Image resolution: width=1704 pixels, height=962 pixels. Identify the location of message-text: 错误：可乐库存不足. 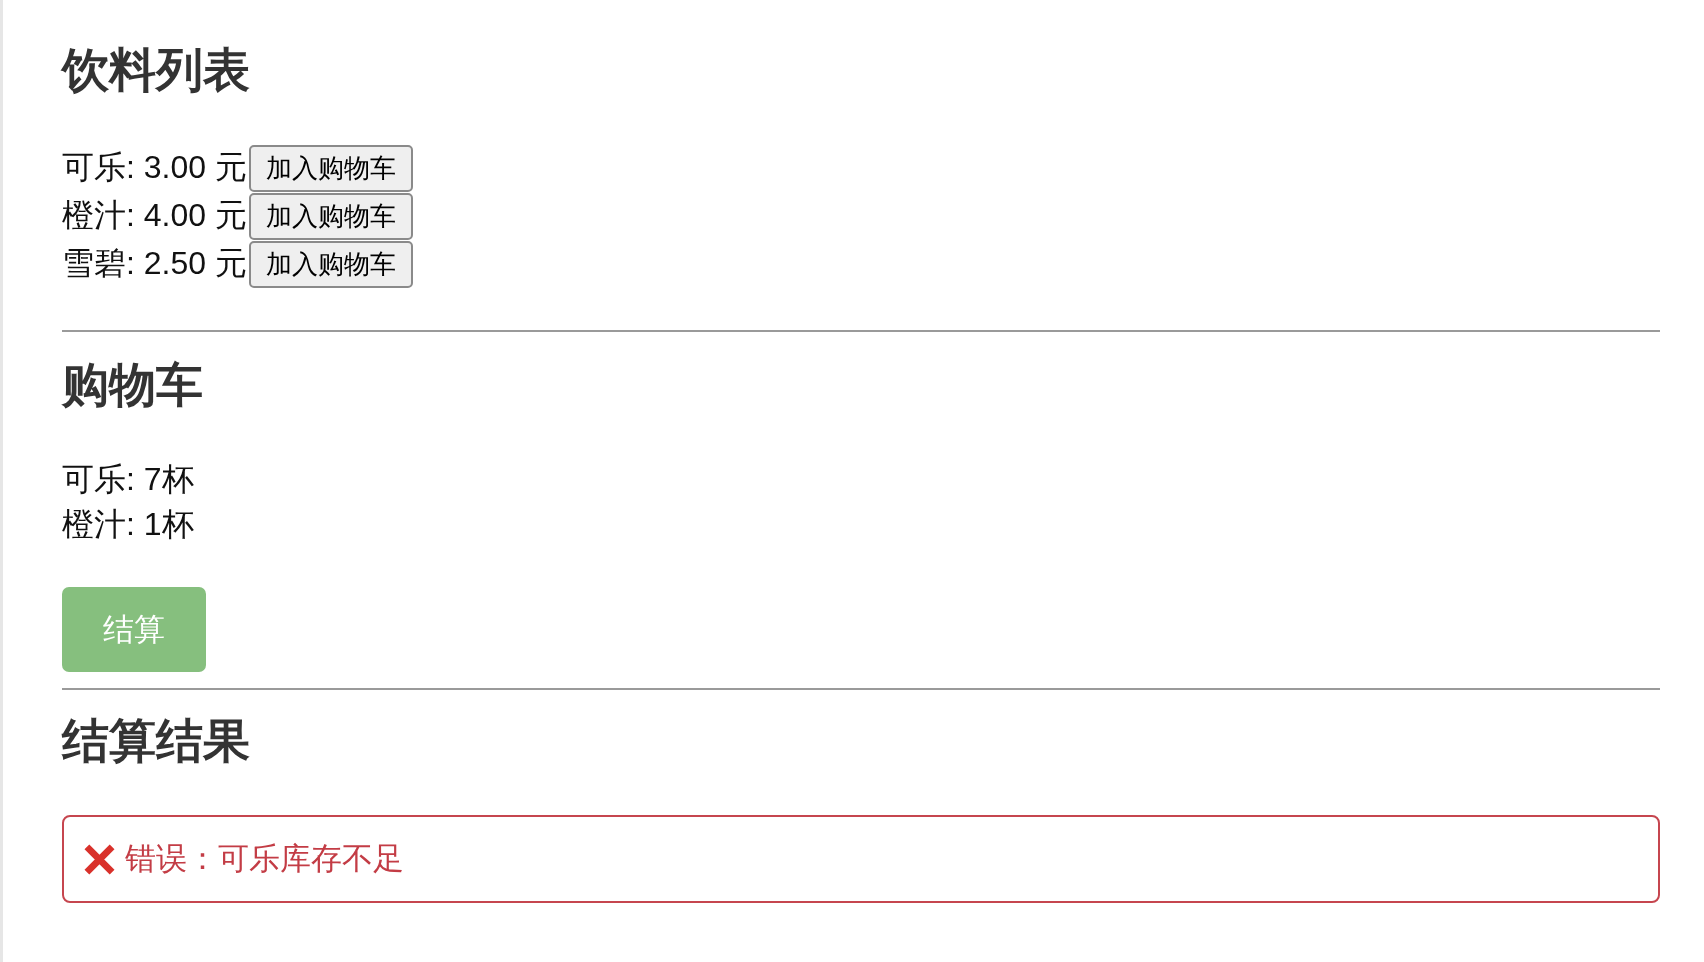
(264, 859).